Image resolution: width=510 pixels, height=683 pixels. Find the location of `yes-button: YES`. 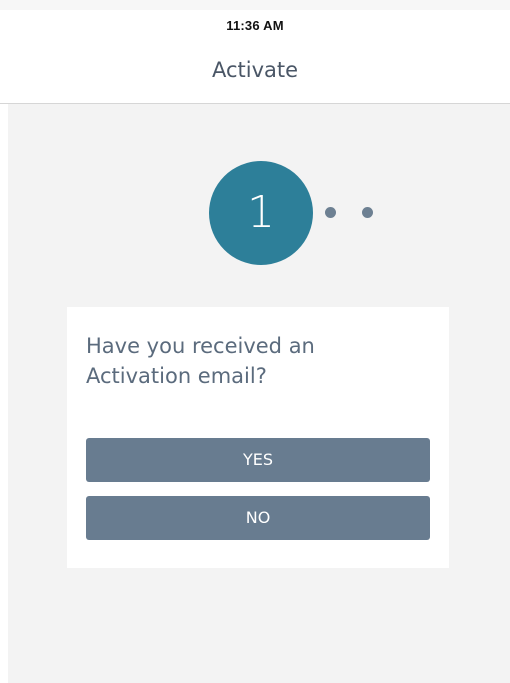

yes-button: YES is located at coordinates (258, 460).